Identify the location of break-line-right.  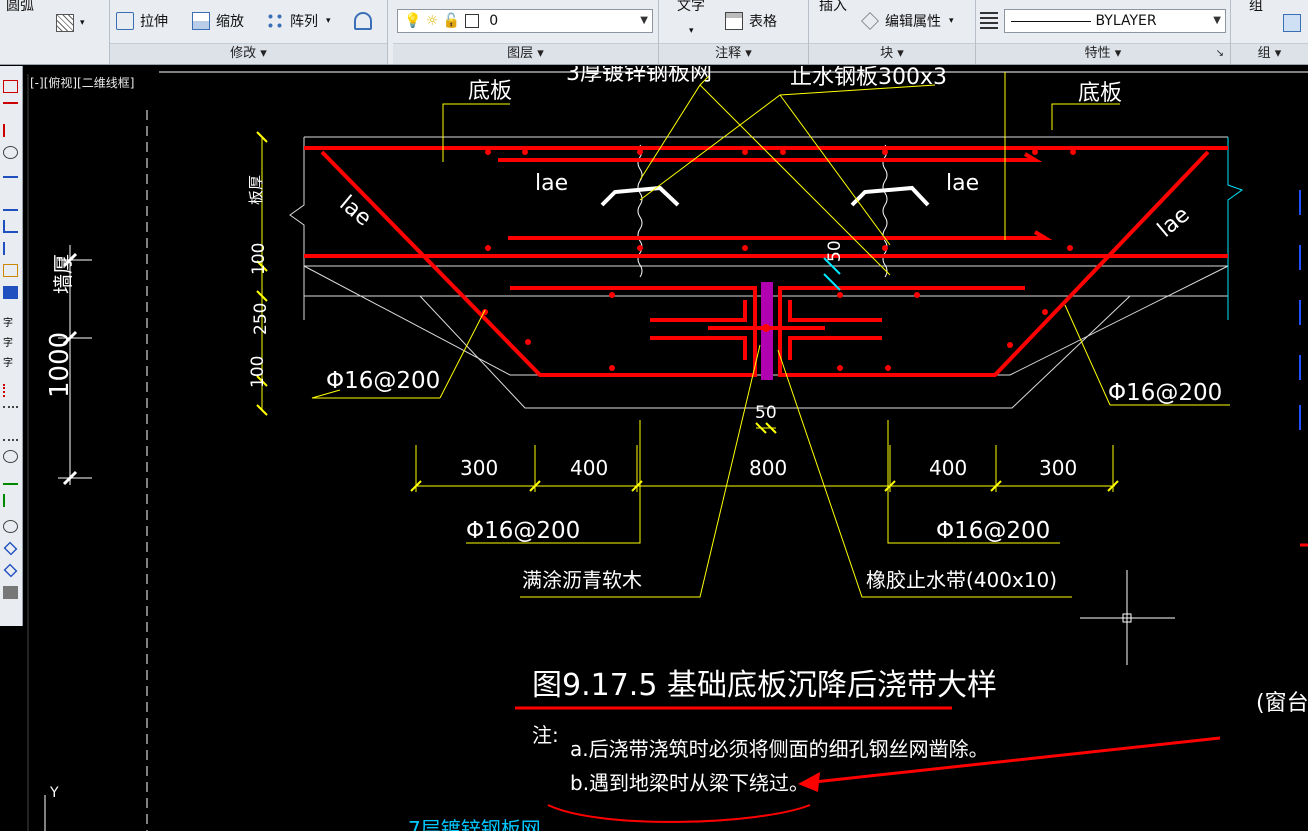
(1235, 228).